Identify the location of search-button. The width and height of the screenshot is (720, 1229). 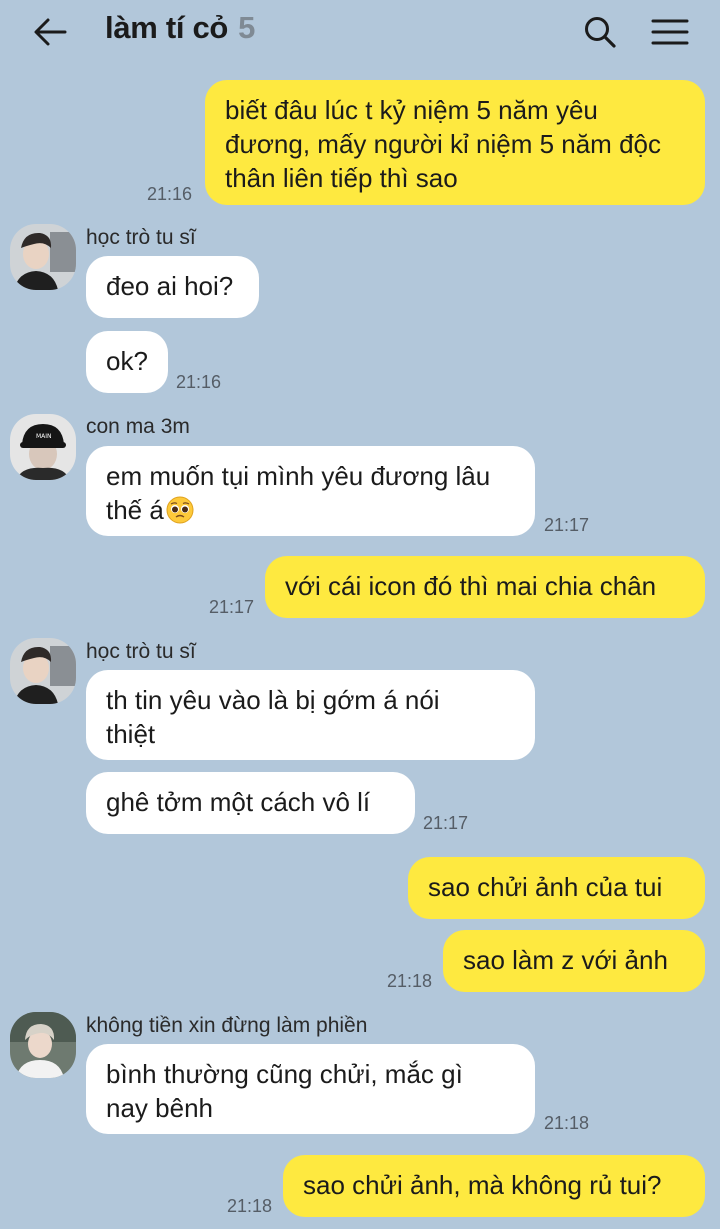
(600, 32).